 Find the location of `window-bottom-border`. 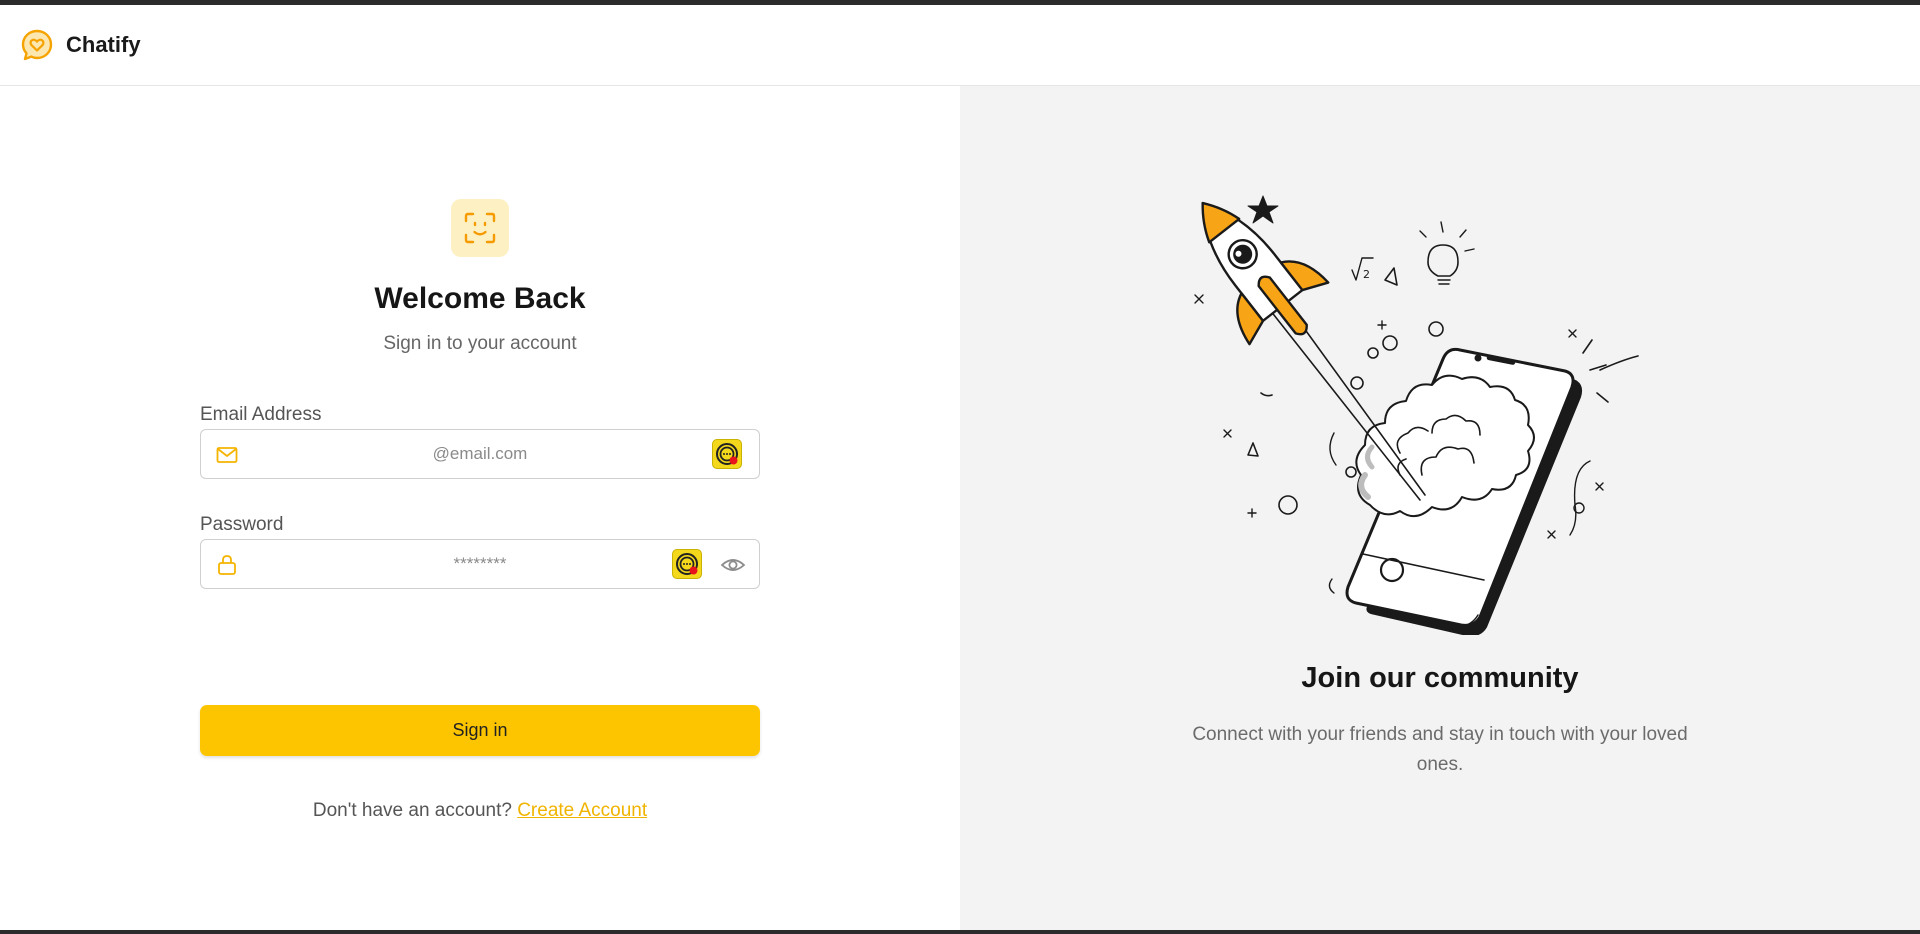

window-bottom-border is located at coordinates (960, 932).